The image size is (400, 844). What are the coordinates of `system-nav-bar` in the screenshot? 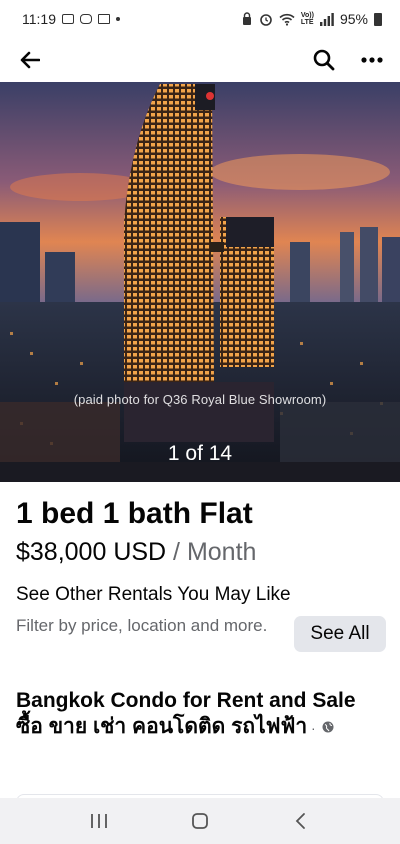 It's located at (200, 821).